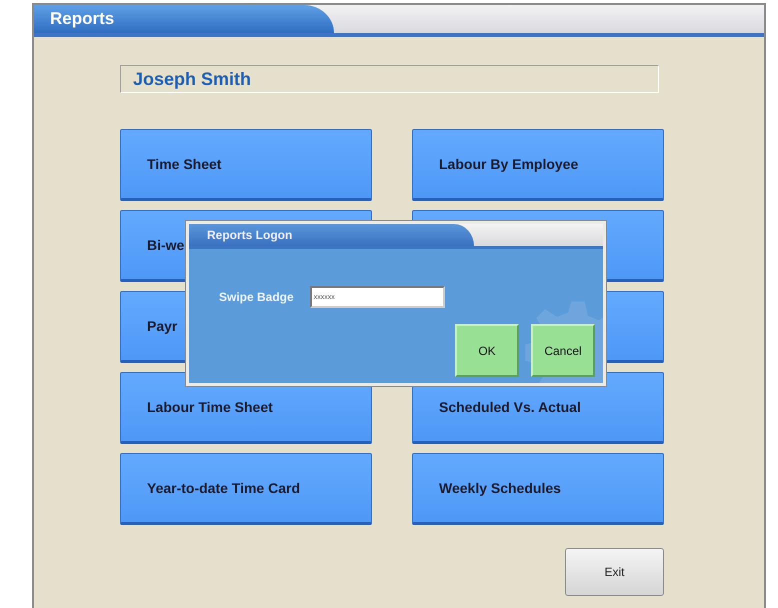 This screenshot has width=778, height=608. Describe the element at coordinates (331, 235) in the screenshot. I see `dialog-title: Reports Logon` at that location.